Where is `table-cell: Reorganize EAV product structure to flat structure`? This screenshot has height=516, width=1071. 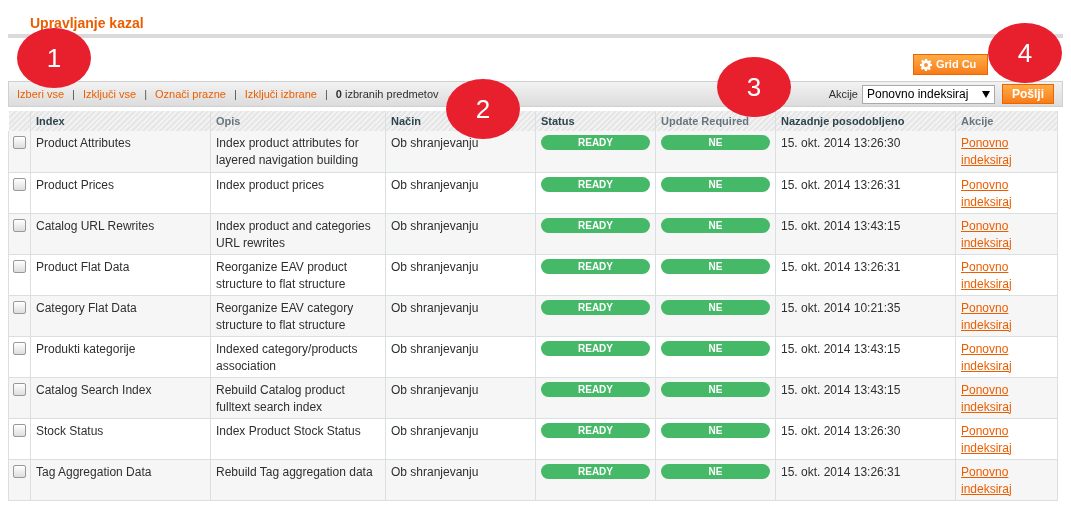 table-cell: Reorganize EAV product structure to flat structure is located at coordinates (298, 274).